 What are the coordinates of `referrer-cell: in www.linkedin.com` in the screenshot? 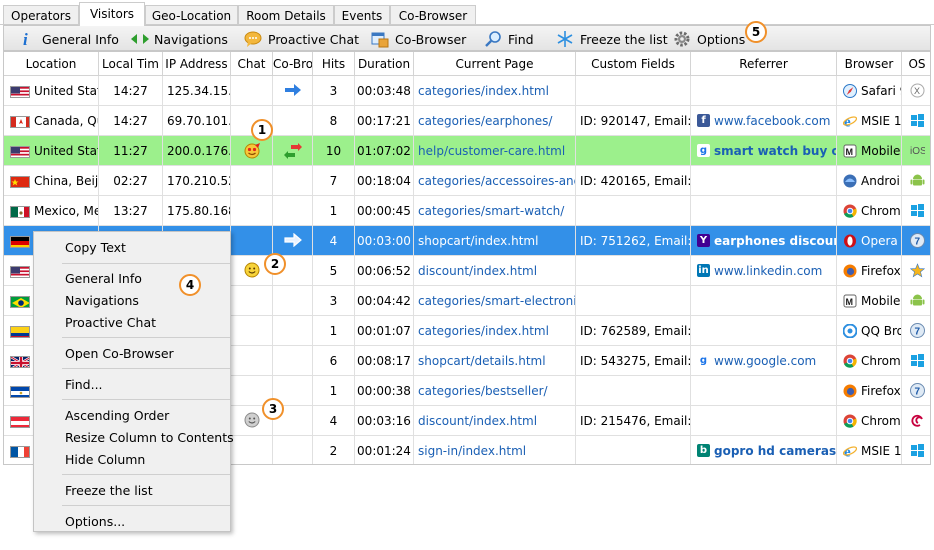 It's located at (764, 271).